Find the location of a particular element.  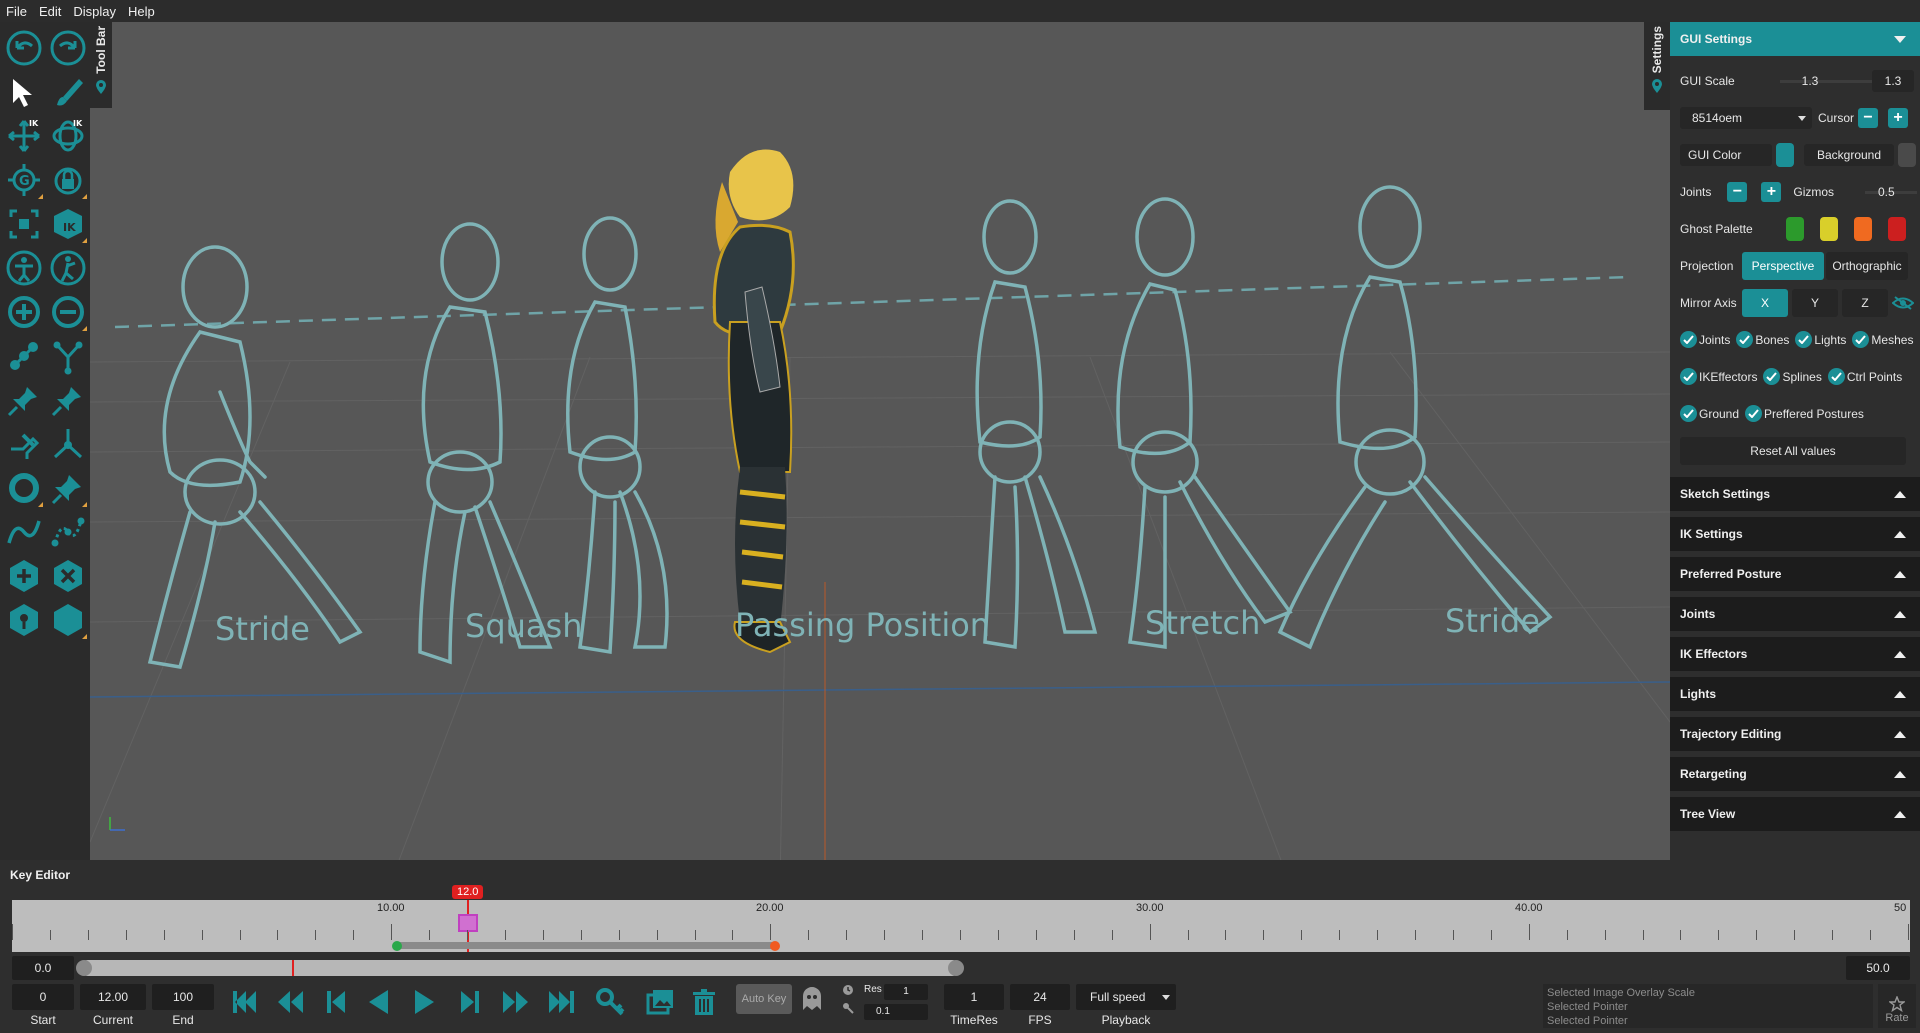

current-frame-input: 12.00 is located at coordinates (113, 997).